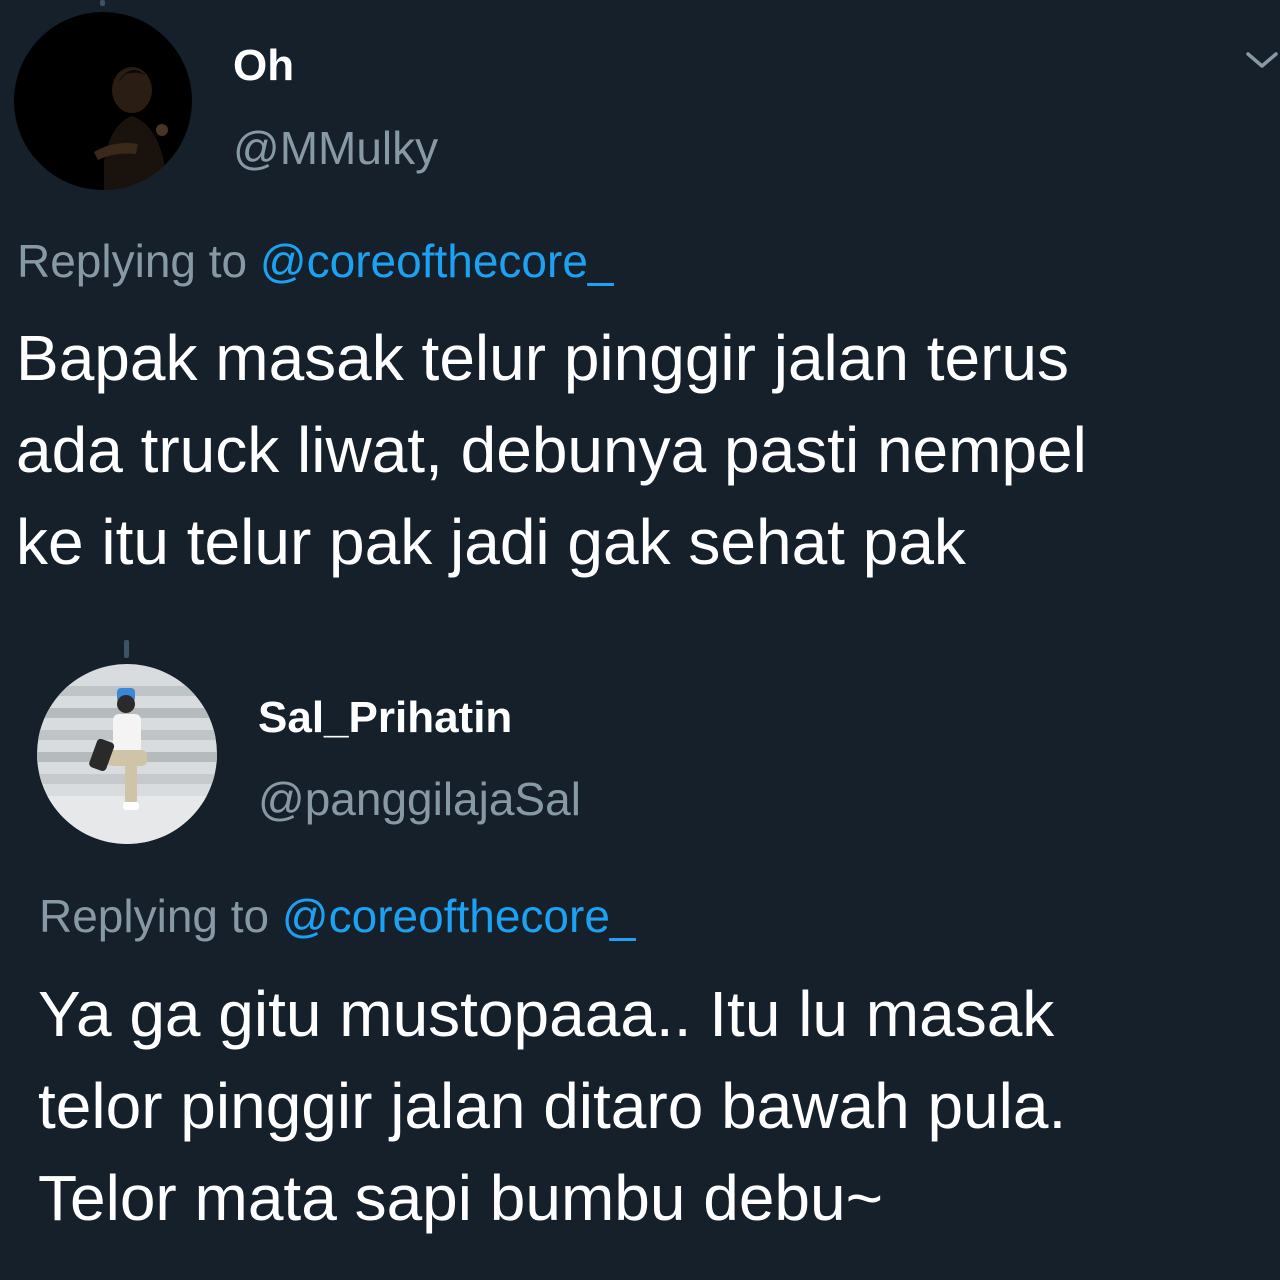 Image resolution: width=1280 pixels, height=1280 pixels. Describe the element at coordinates (102, 3) in the screenshot. I see `thread-line-top` at that location.